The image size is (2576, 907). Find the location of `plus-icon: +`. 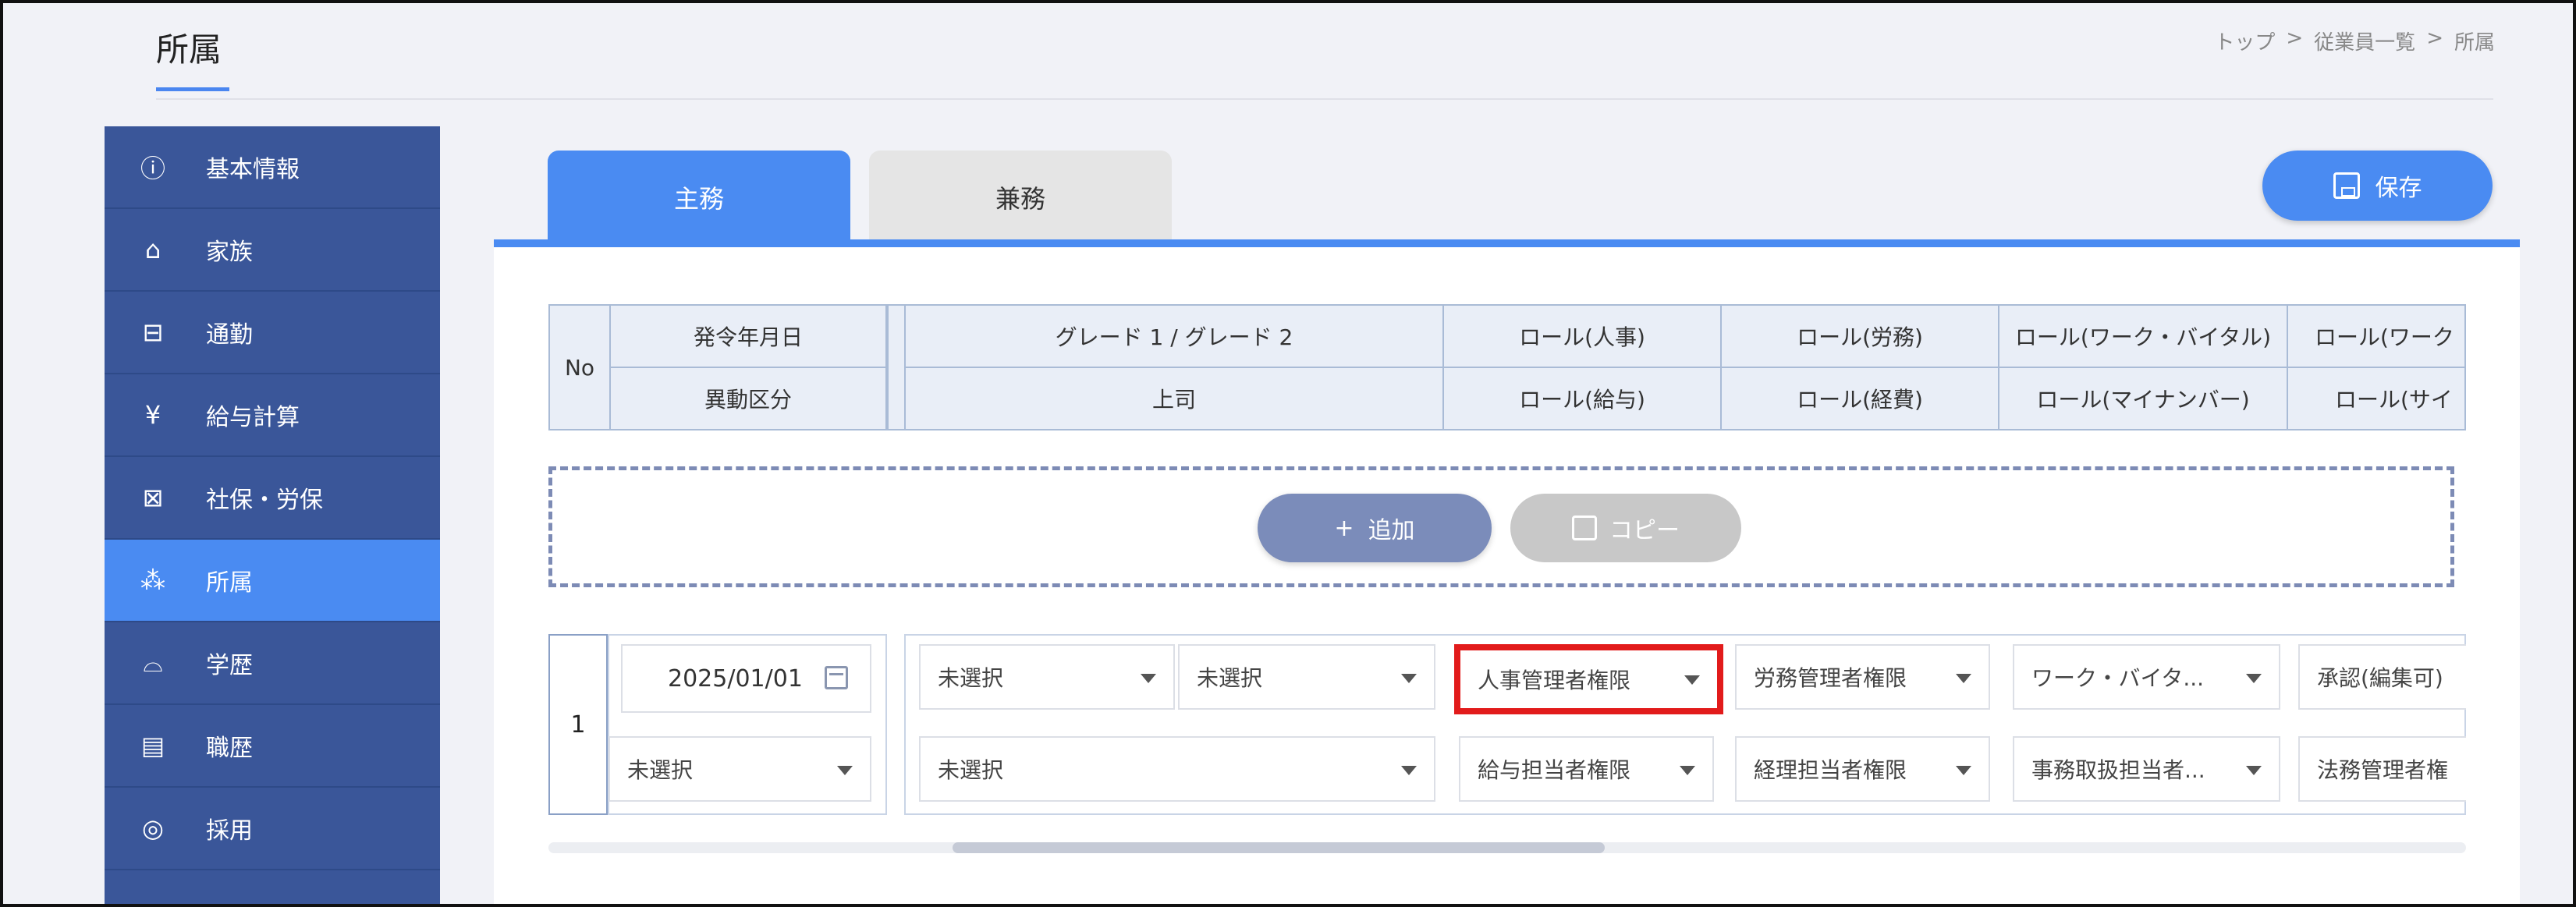

plus-icon: + is located at coordinates (1344, 528).